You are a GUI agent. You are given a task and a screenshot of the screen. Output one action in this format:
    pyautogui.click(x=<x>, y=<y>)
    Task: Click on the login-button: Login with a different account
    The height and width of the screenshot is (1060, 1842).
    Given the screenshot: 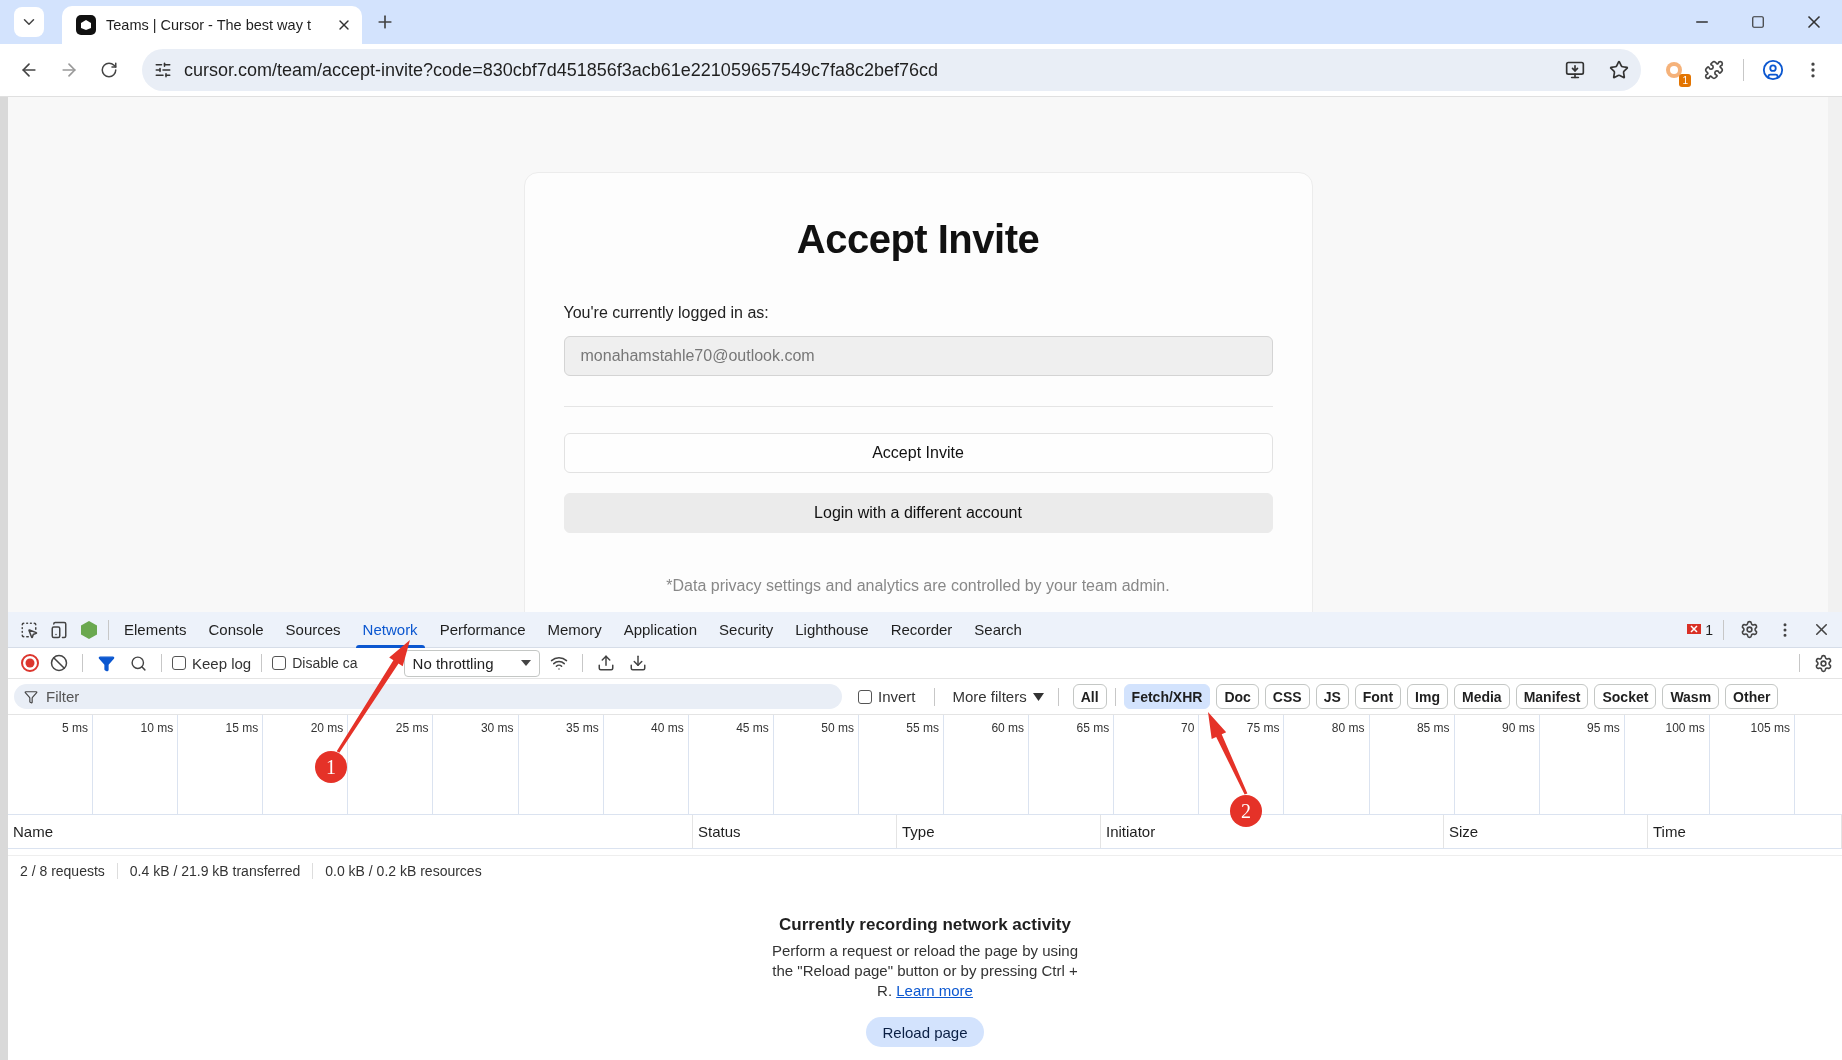 What is the action you would take?
    pyautogui.click(x=918, y=513)
    